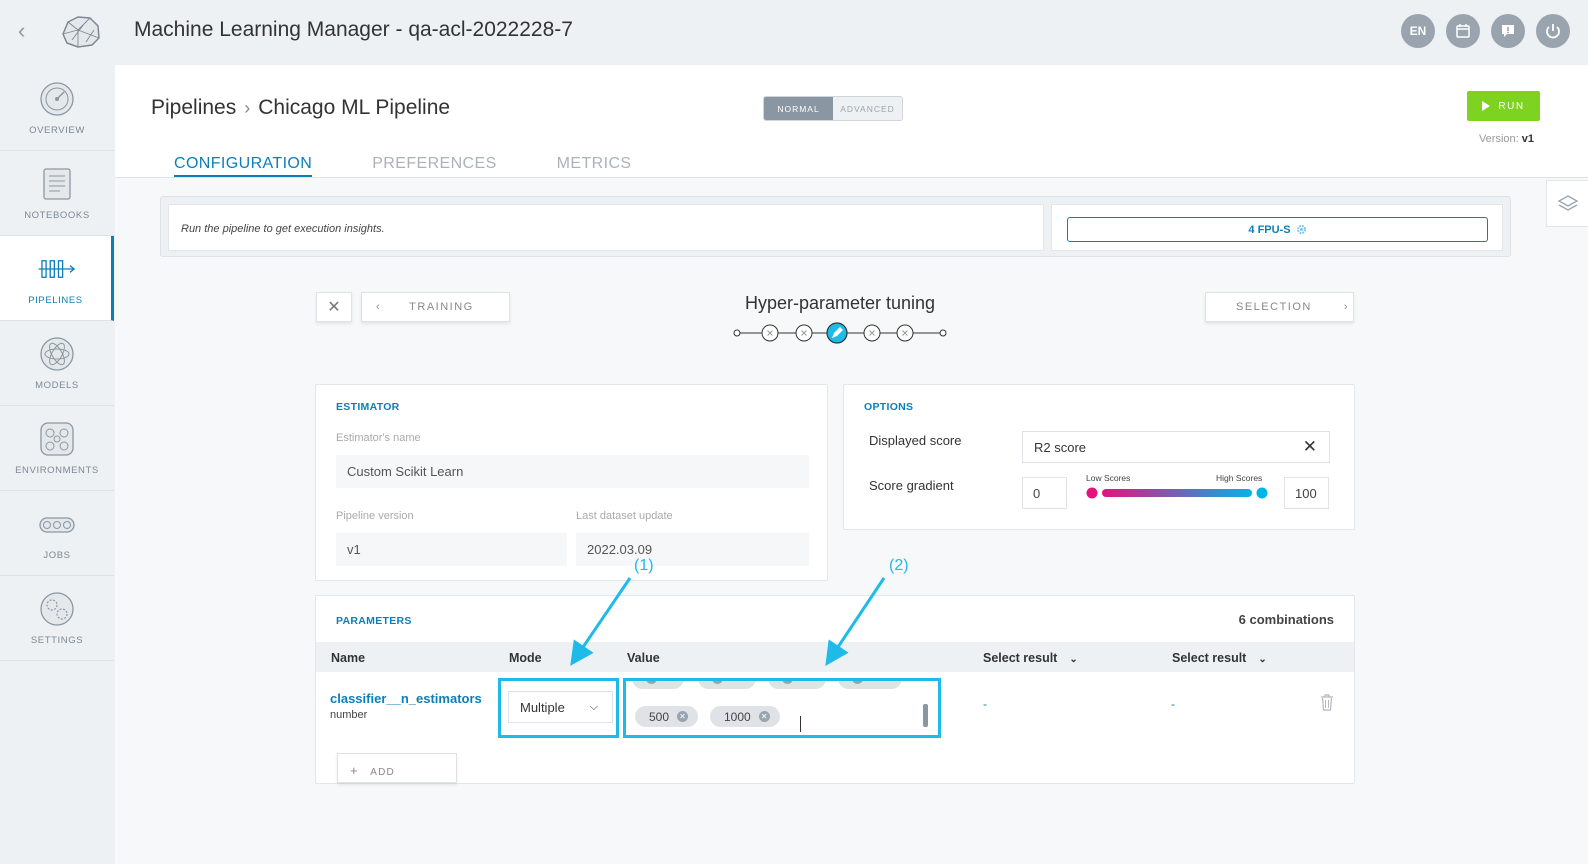  What do you see at coordinates (354, 107) in the screenshot?
I see `breadcrumb-current: Chicago ML Pipeline` at bounding box center [354, 107].